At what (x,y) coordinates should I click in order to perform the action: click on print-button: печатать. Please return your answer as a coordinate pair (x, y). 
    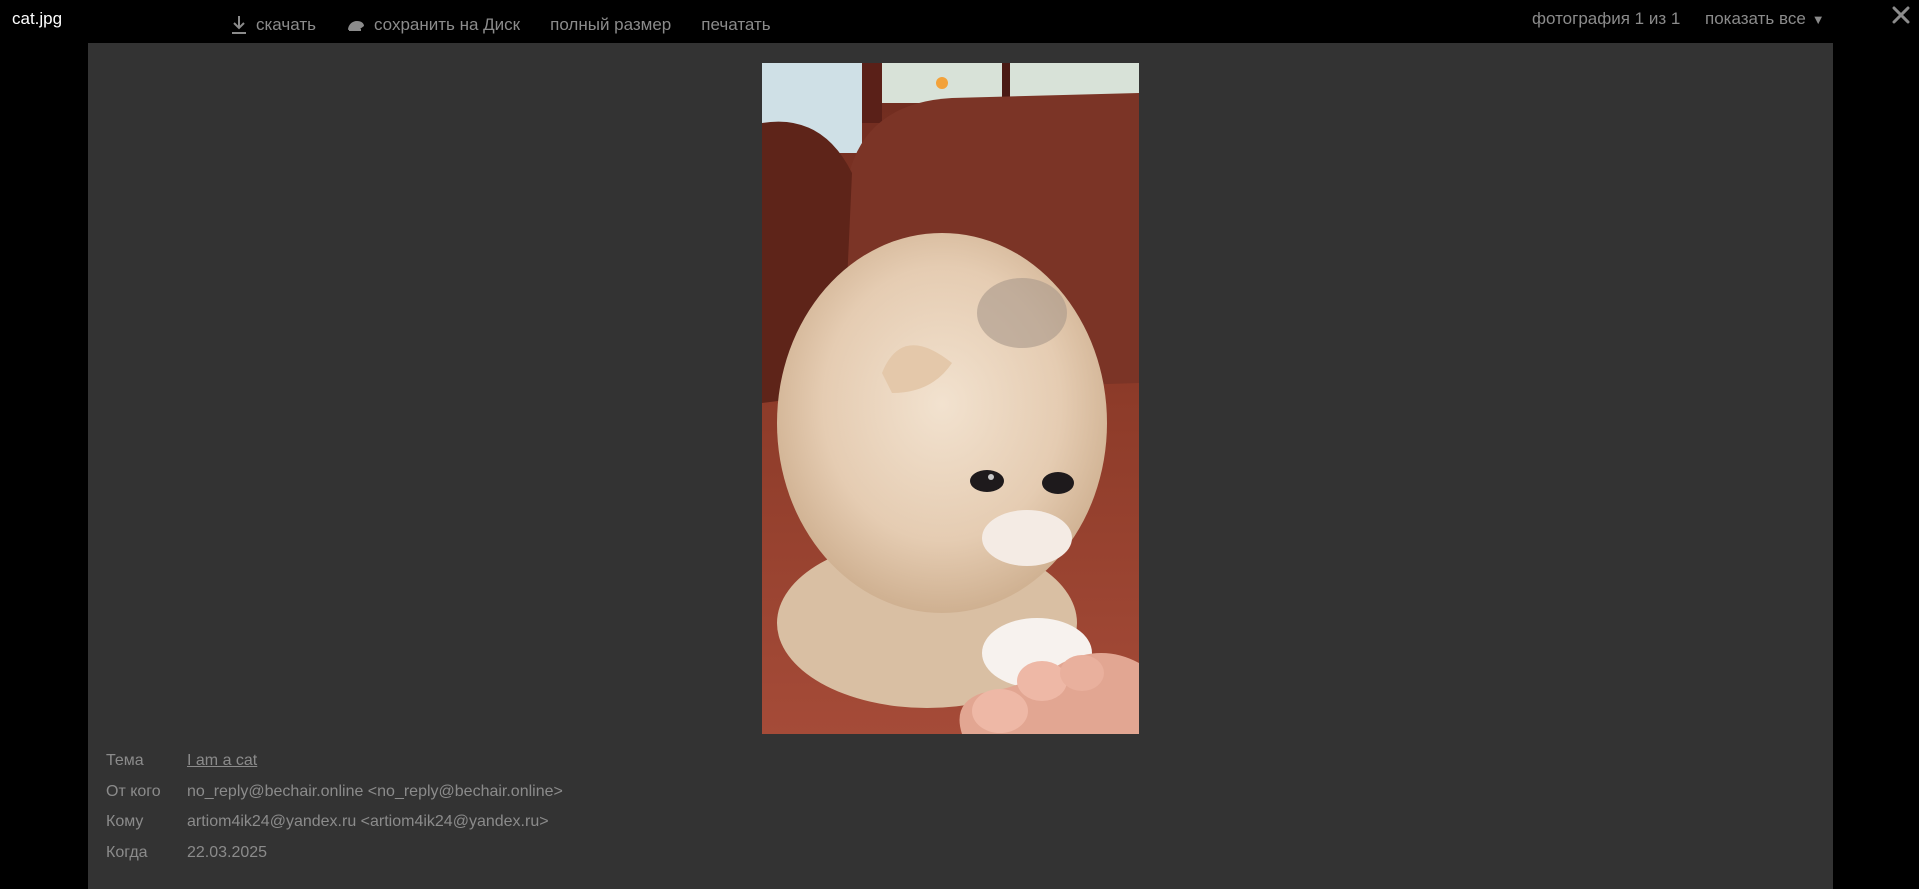
    Looking at the image, I should click on (735, 25).